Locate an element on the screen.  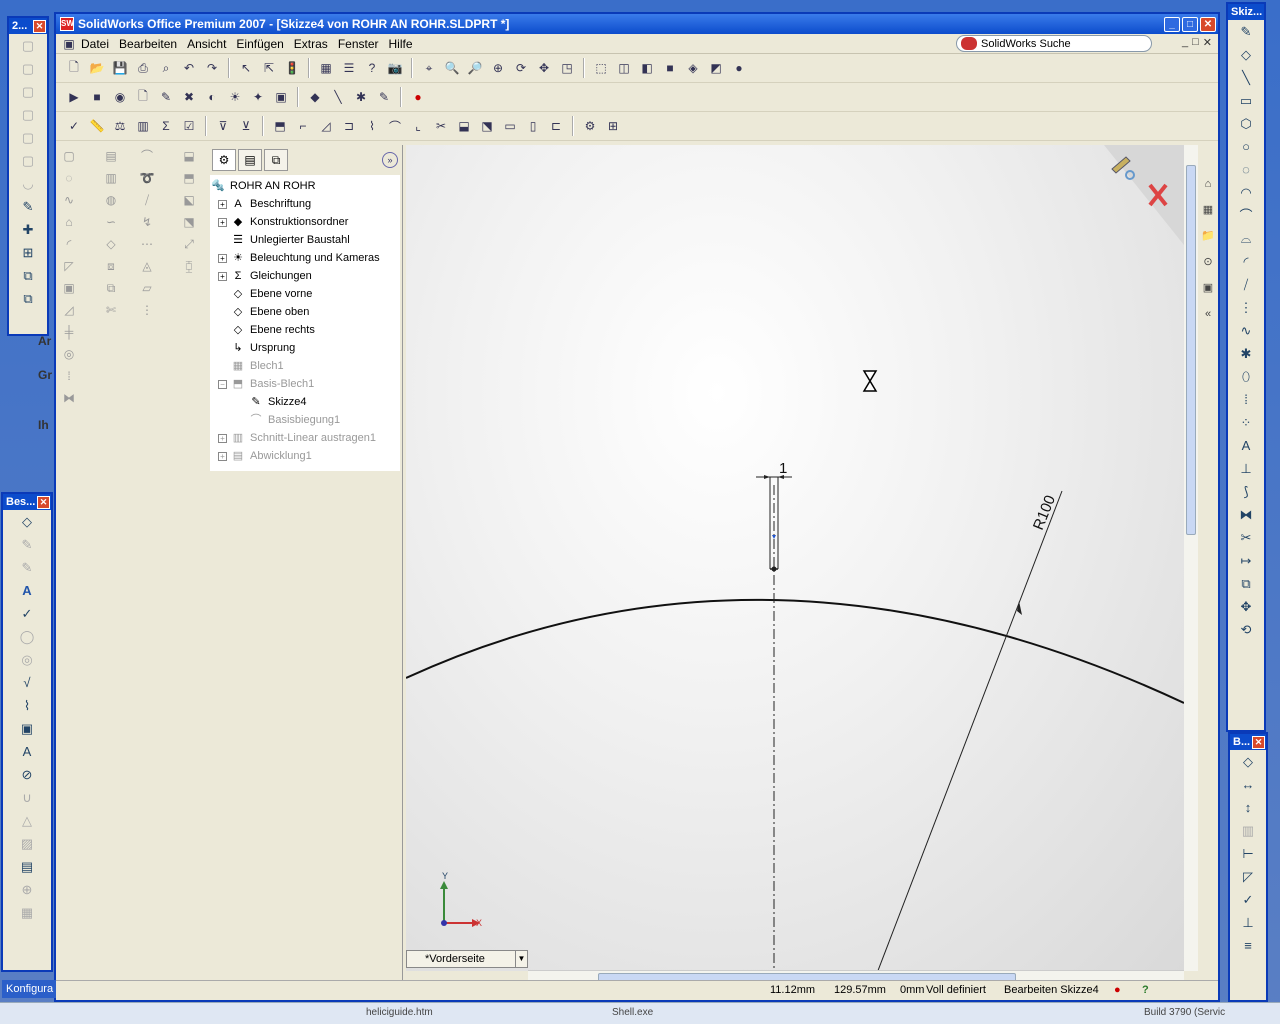
maximize-button: □ is located at coordinates (1190, 24).